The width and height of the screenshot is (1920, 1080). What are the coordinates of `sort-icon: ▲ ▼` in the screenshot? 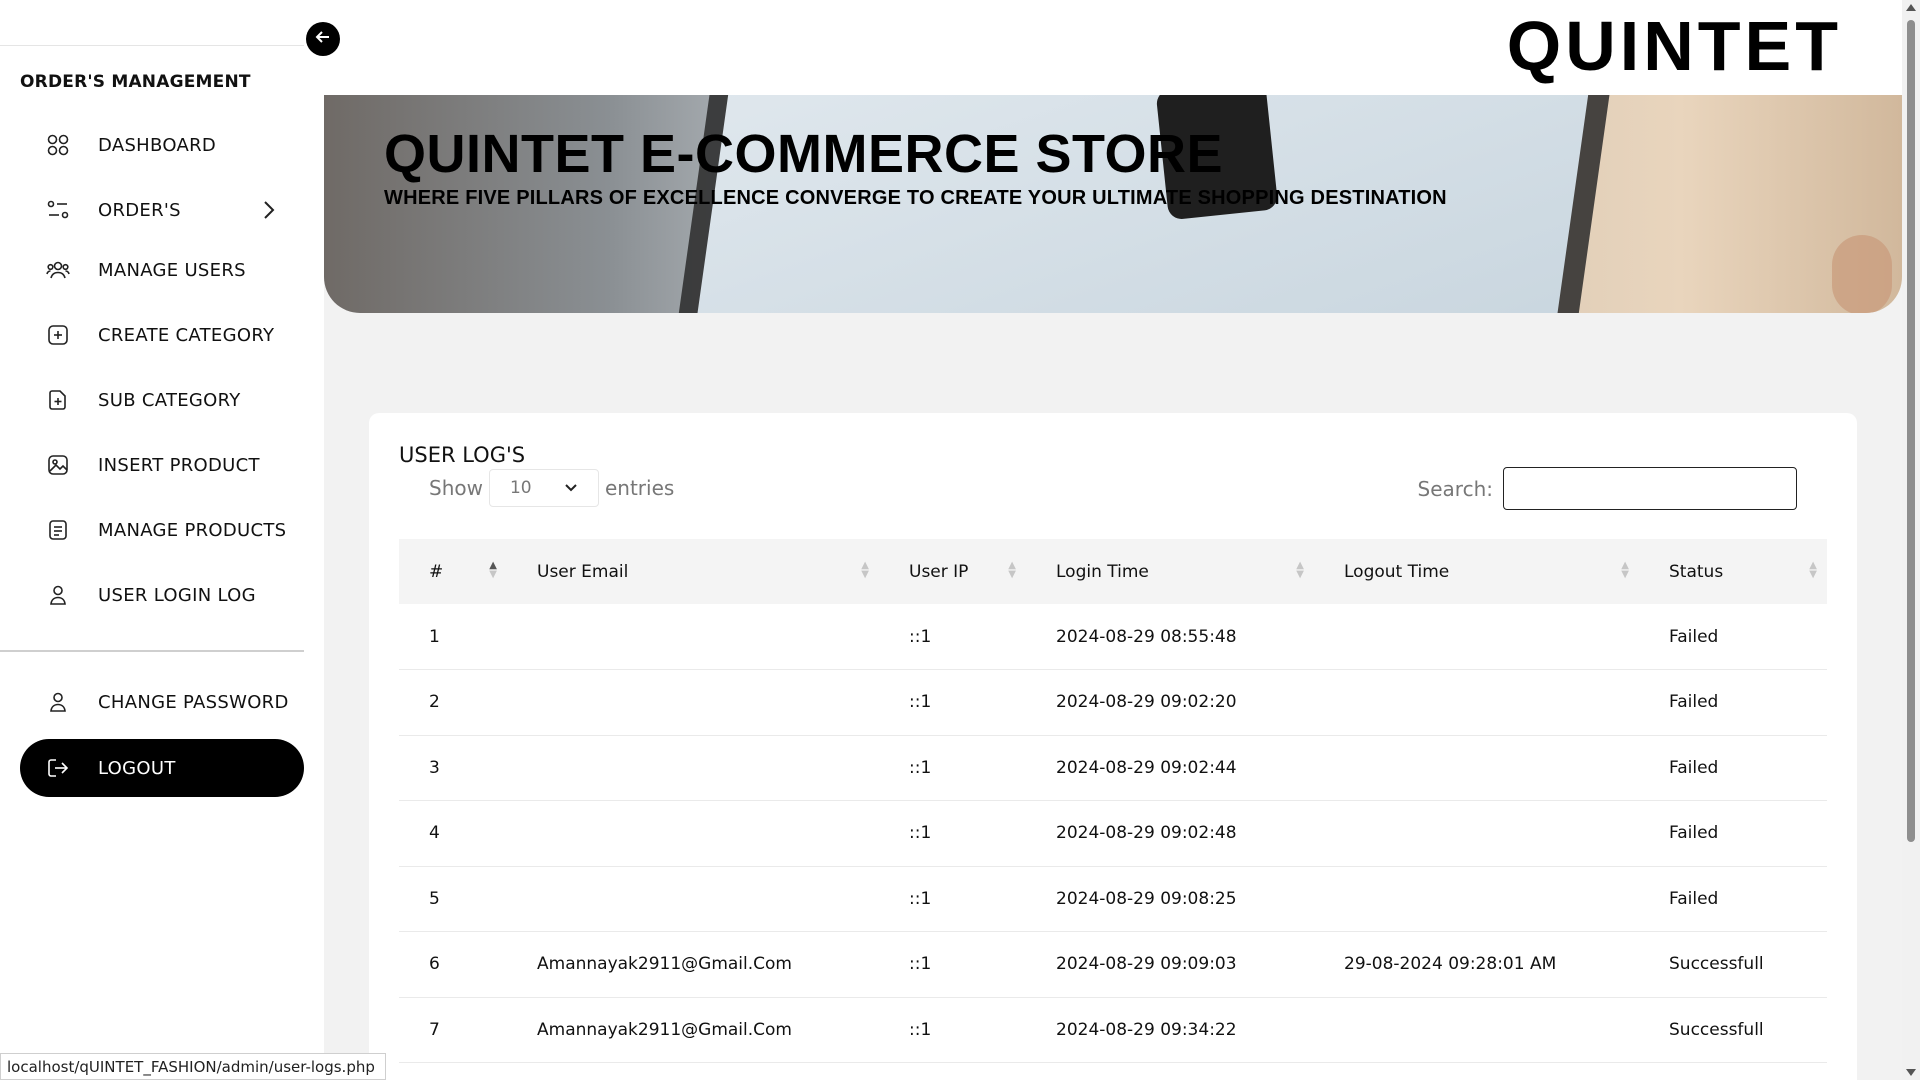 It's located at (1300, 570).